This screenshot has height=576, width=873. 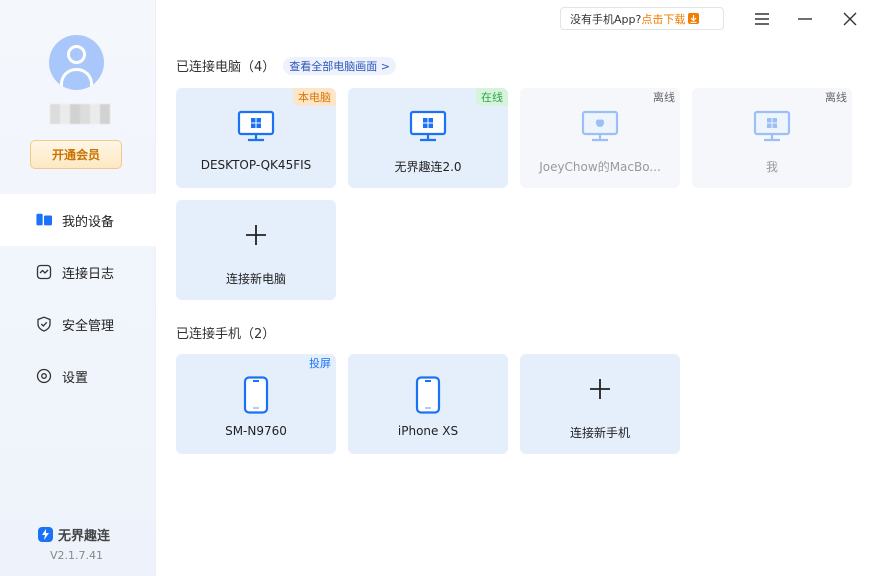 I want to click on username-blurred, so click(x=80, y=114).